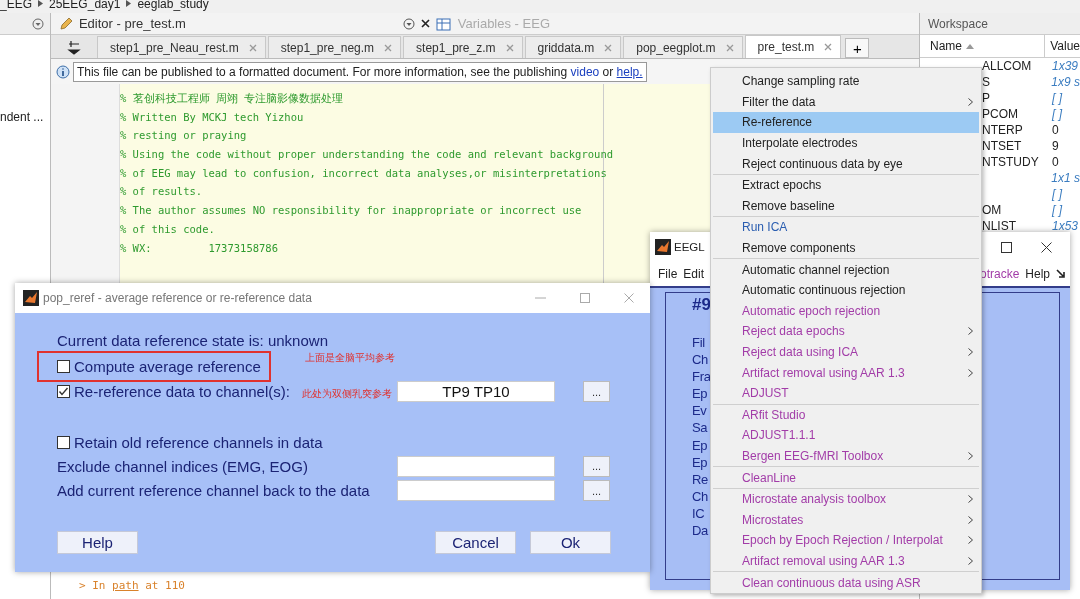  I want to click on annotation-note: 此处为双侧乳突参考, so click(347, 394).